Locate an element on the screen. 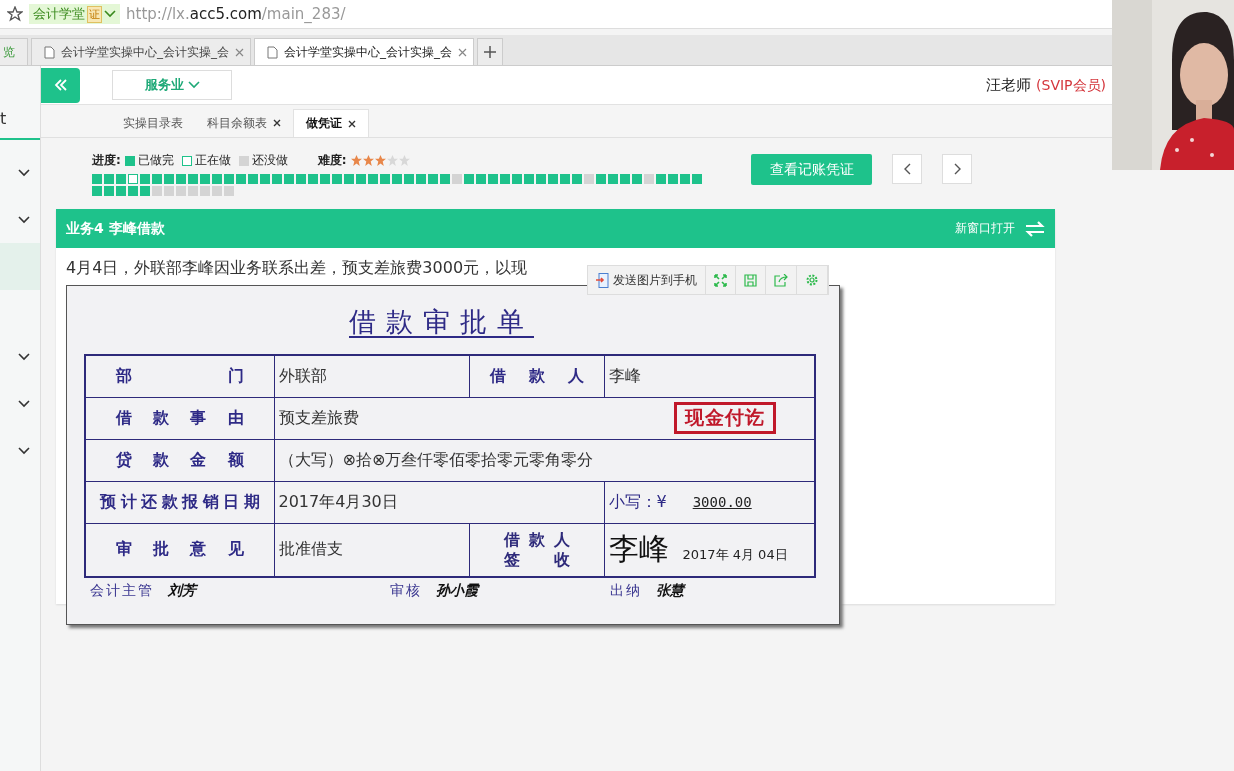  signer-name: 孙小霞 is located at coordinates (457, 591).